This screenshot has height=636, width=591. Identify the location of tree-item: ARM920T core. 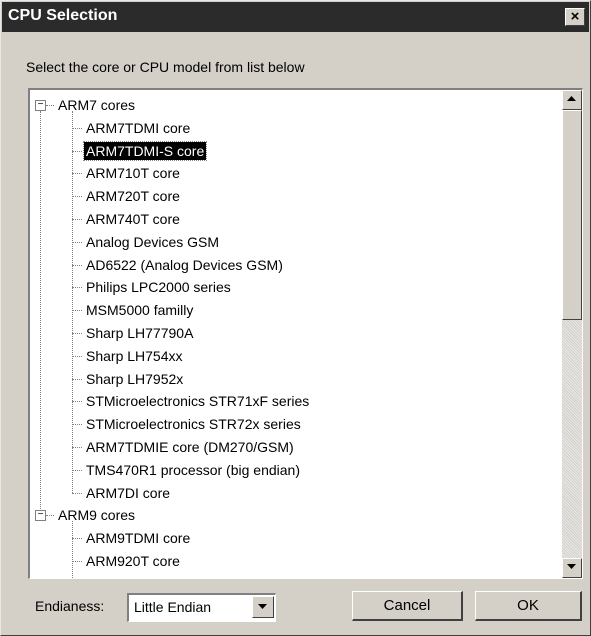
(133, 561).